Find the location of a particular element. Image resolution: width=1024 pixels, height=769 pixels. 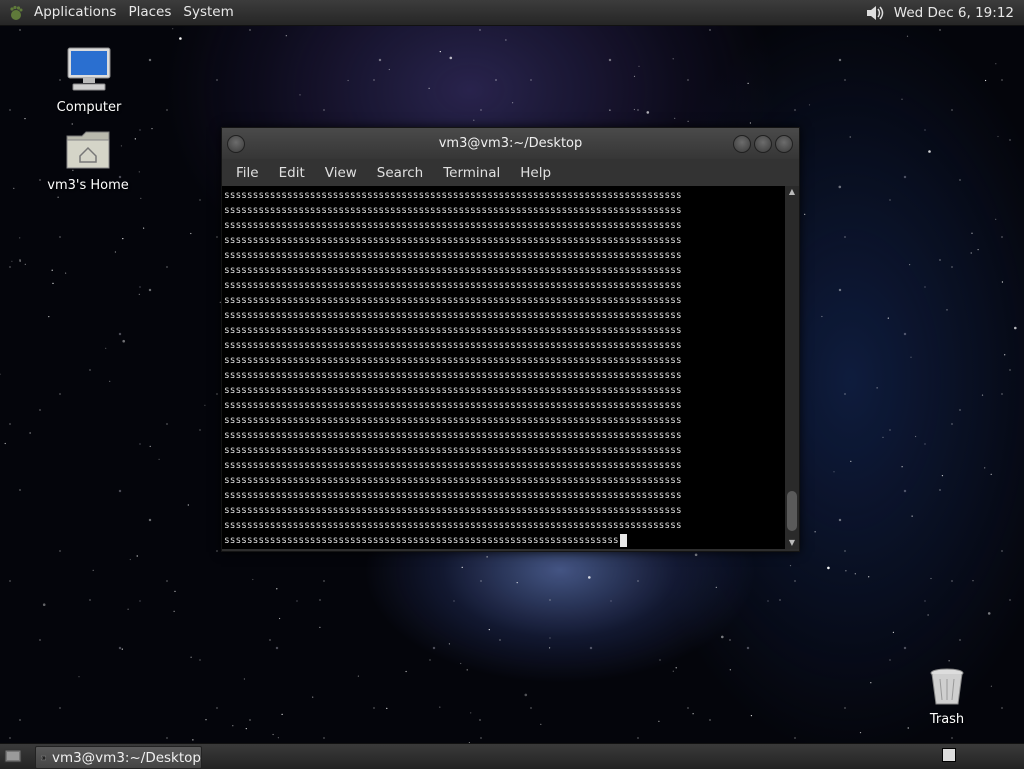

taskbar-terminal-button: vm3@vm3:~/Desktop is located at coordinates (118, 757).